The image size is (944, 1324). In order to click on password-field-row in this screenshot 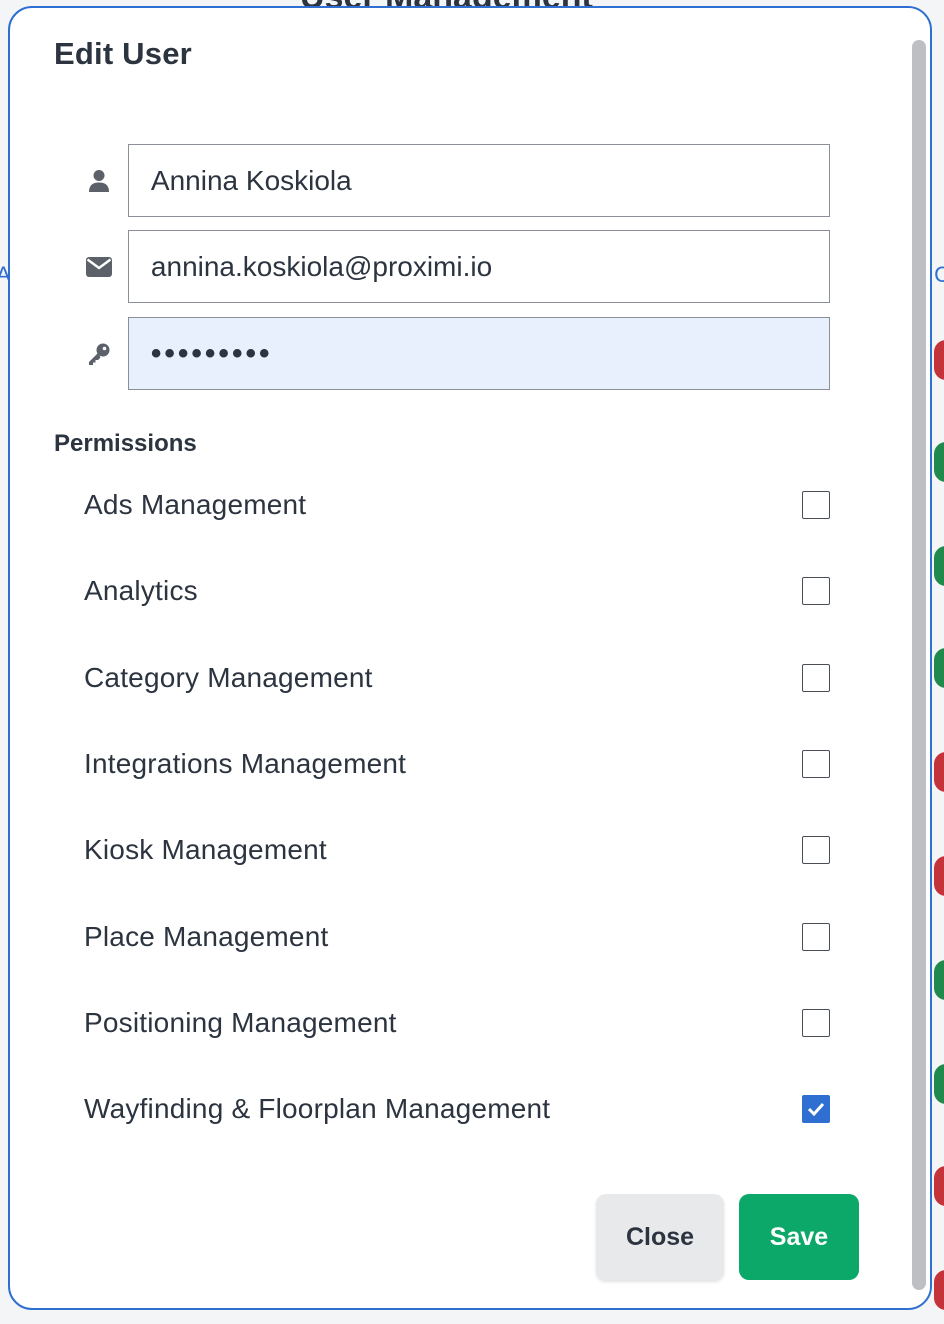, I will do `click(450, 353)`.